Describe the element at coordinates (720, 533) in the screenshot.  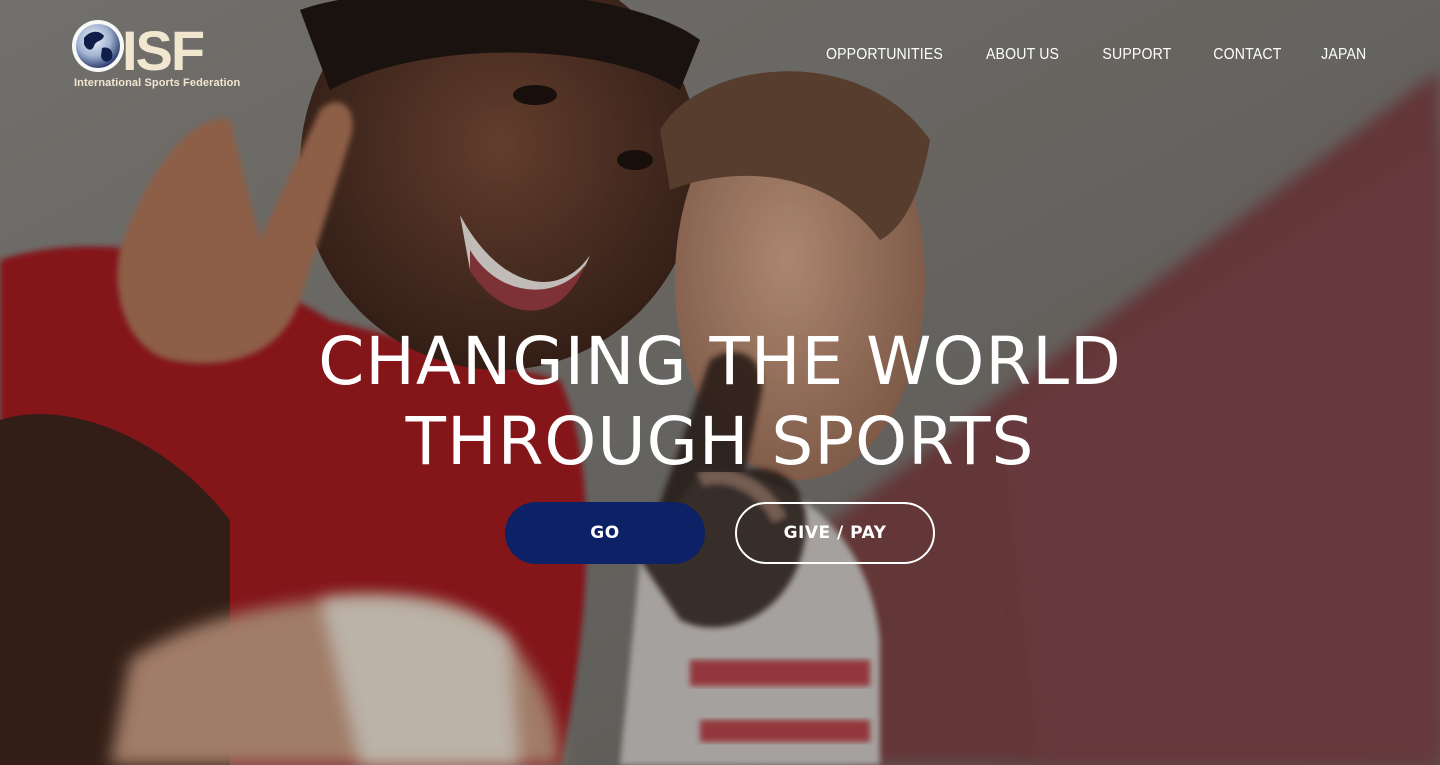
I see `hero-cta-group: GO GIVE / PAY` at that location.